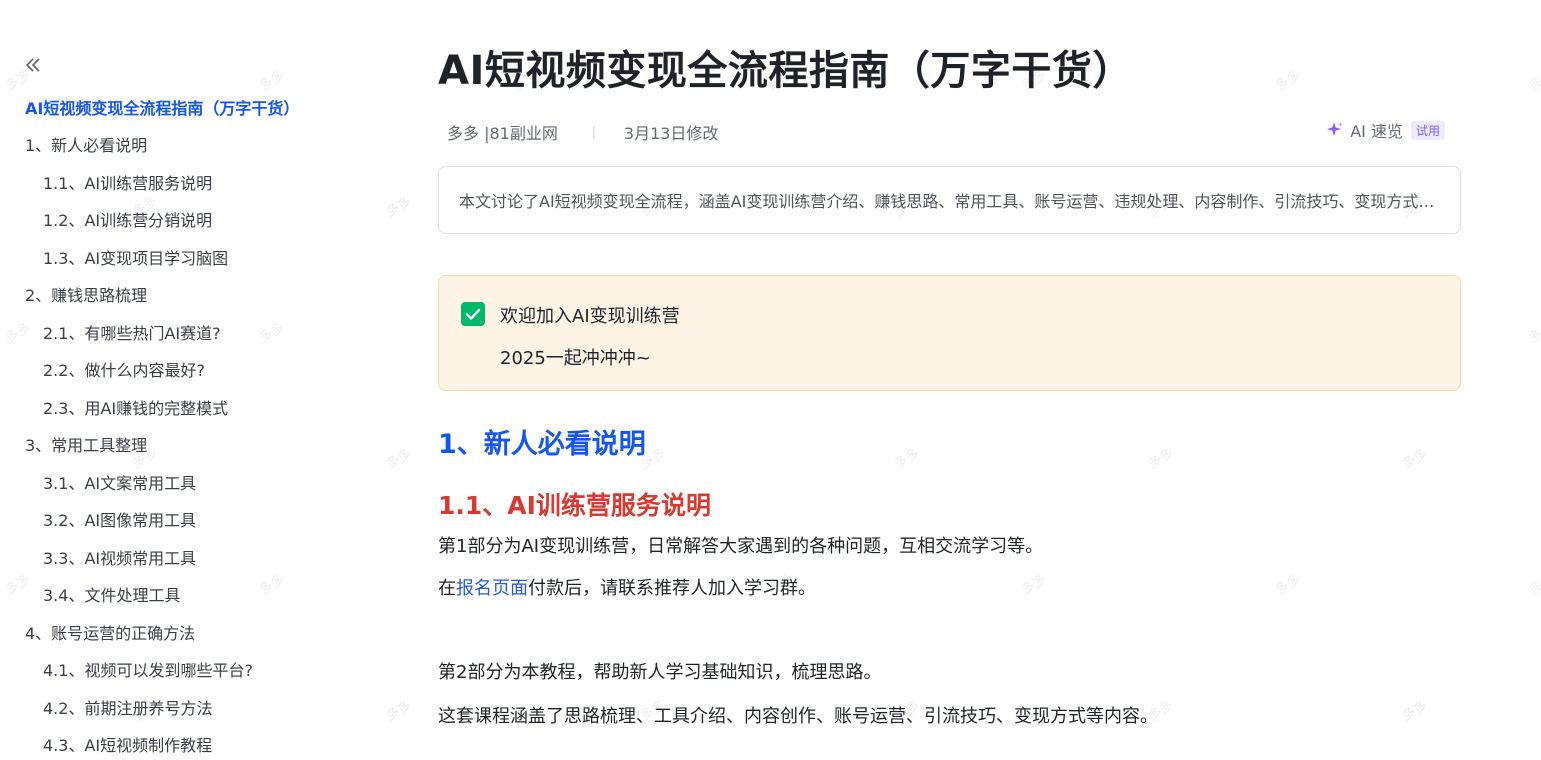 Image resolution: width=1541 pixels, height=760 pixels. Describe the element at coordinates (447, 588) in the screenshot. I see `paragraph-2-prefix: 在` at that location.